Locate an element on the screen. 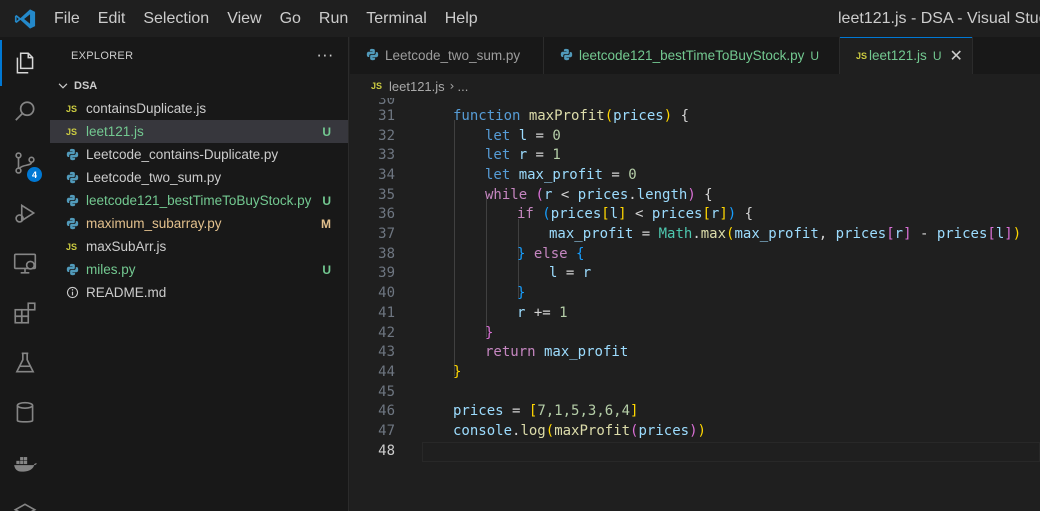  file-item: Leetcode_two_sum.py is located at coordinates (199, 177).